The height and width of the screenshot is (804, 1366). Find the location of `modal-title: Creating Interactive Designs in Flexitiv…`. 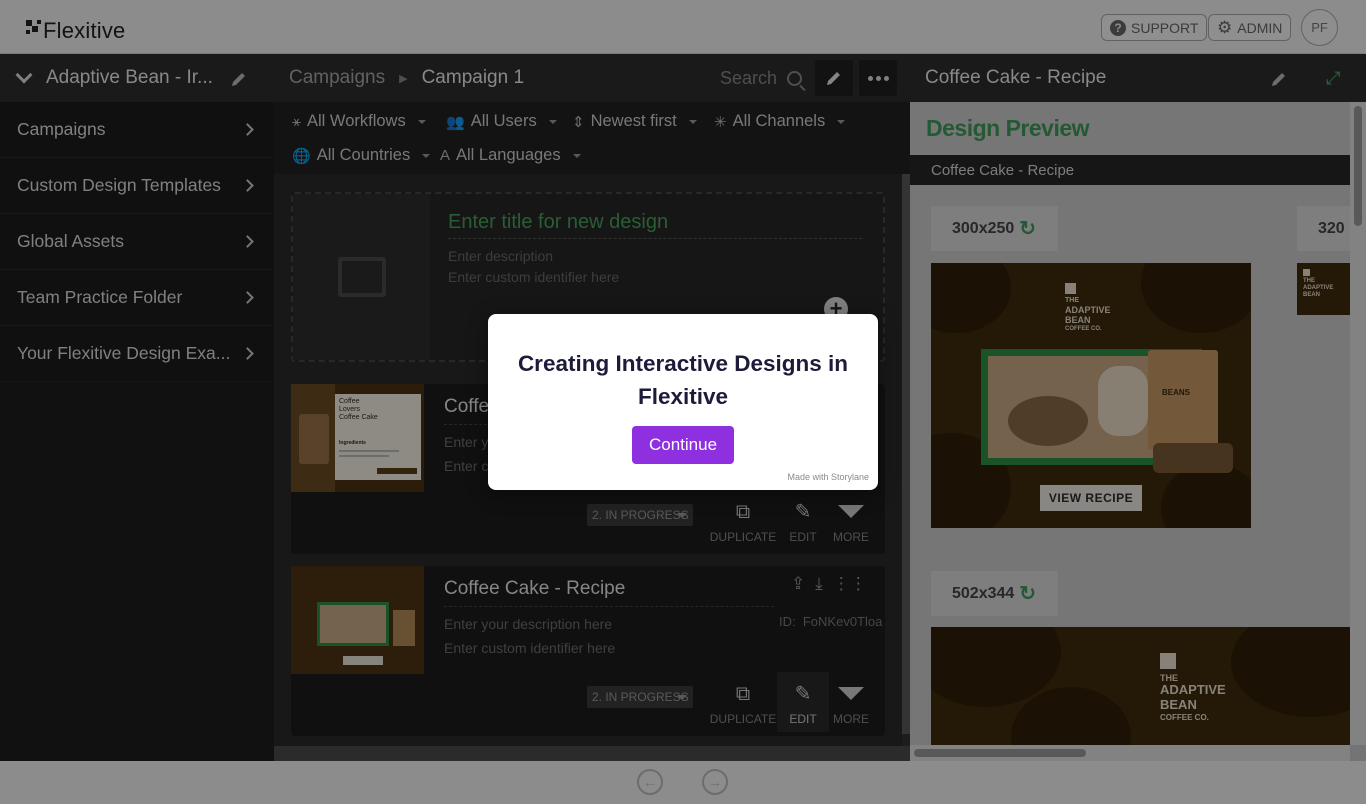

modal-title: Creating Interactive Designs in Flexitiv… is located at coordinates (683, 380).